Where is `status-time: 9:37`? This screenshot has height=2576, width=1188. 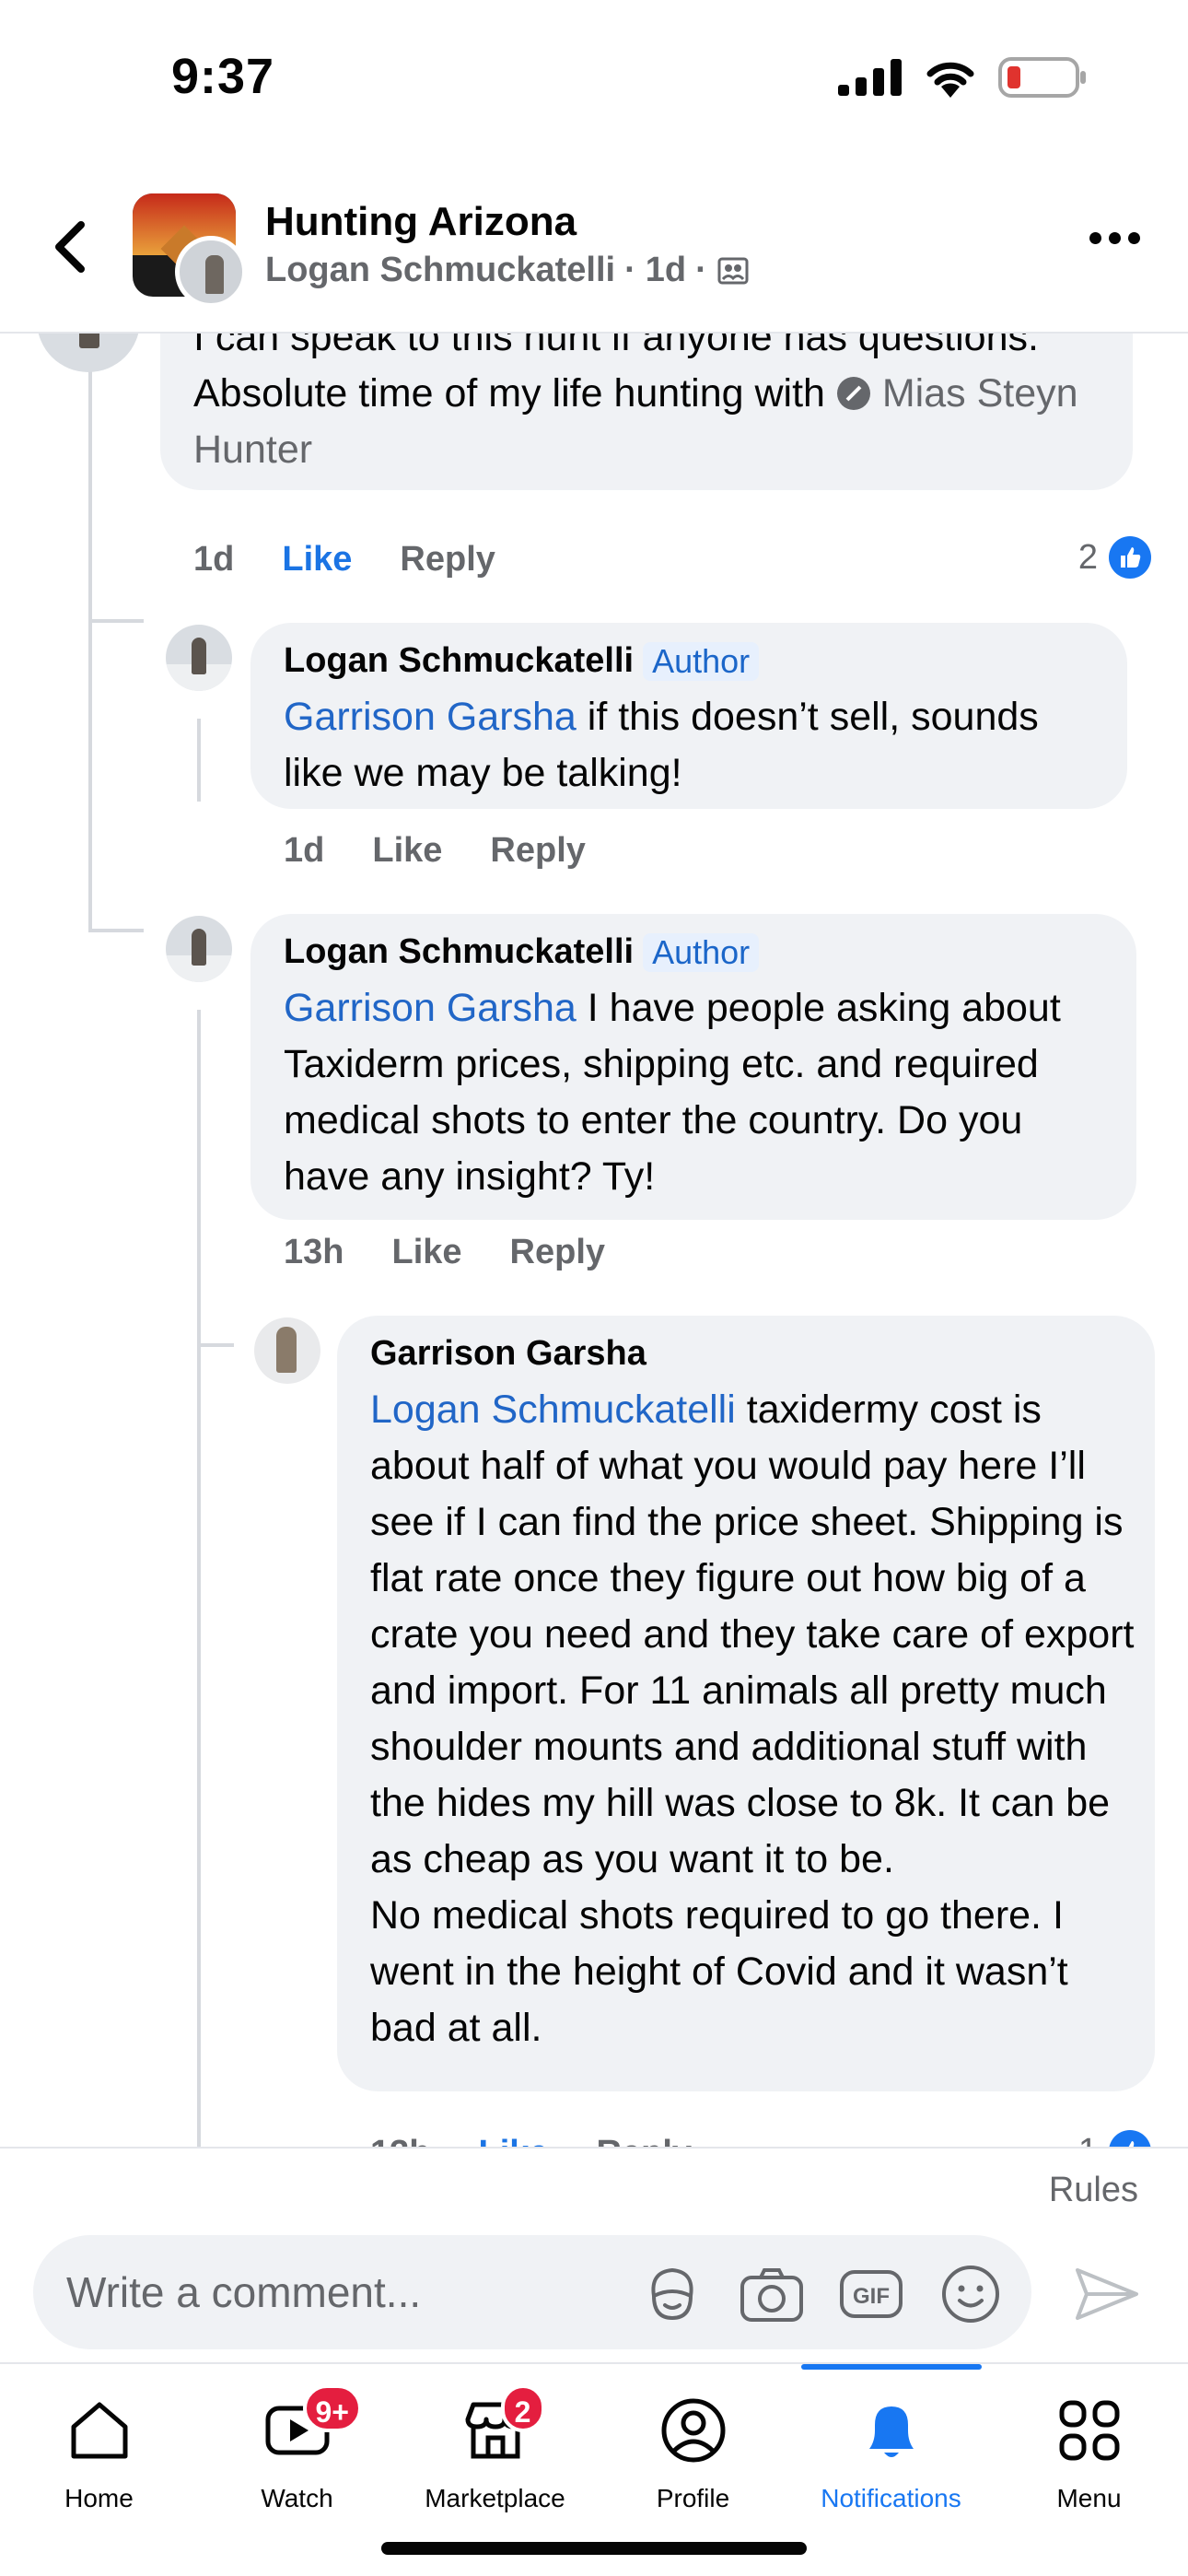
status-time: 9:37 is located at coordinates (223, 76).